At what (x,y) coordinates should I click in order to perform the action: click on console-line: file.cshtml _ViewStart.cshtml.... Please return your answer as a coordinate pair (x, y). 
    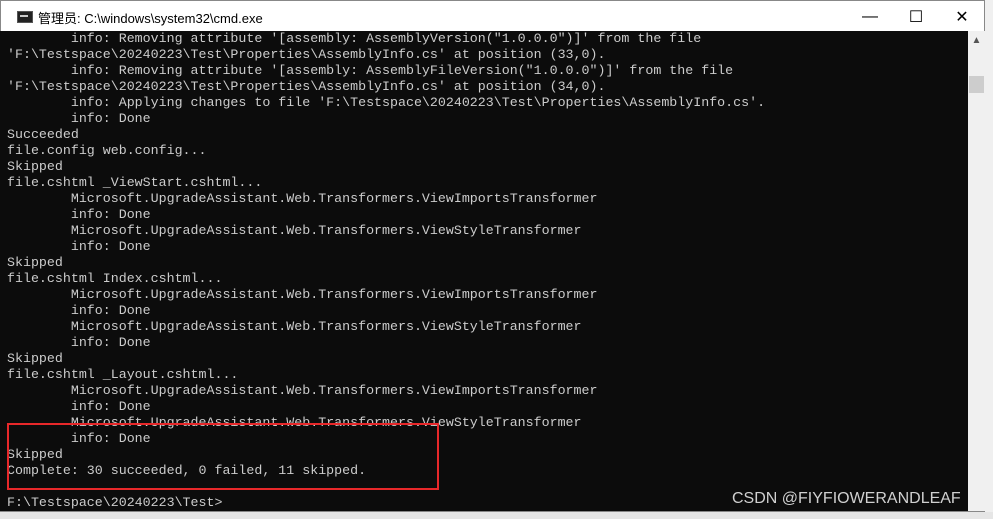
    Looking at the image, I should click on (135, 182).